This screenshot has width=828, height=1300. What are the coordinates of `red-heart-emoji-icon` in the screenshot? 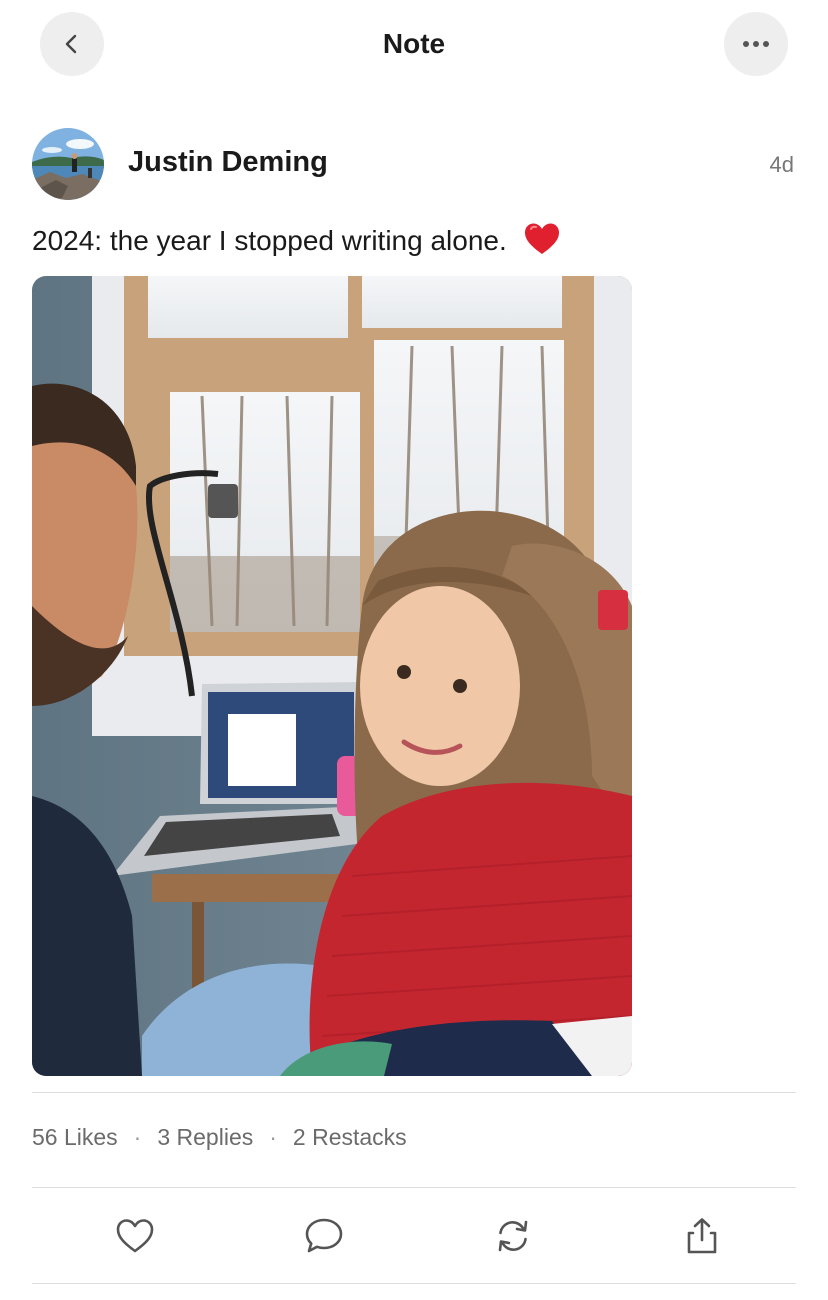 It's located at (542, 242).